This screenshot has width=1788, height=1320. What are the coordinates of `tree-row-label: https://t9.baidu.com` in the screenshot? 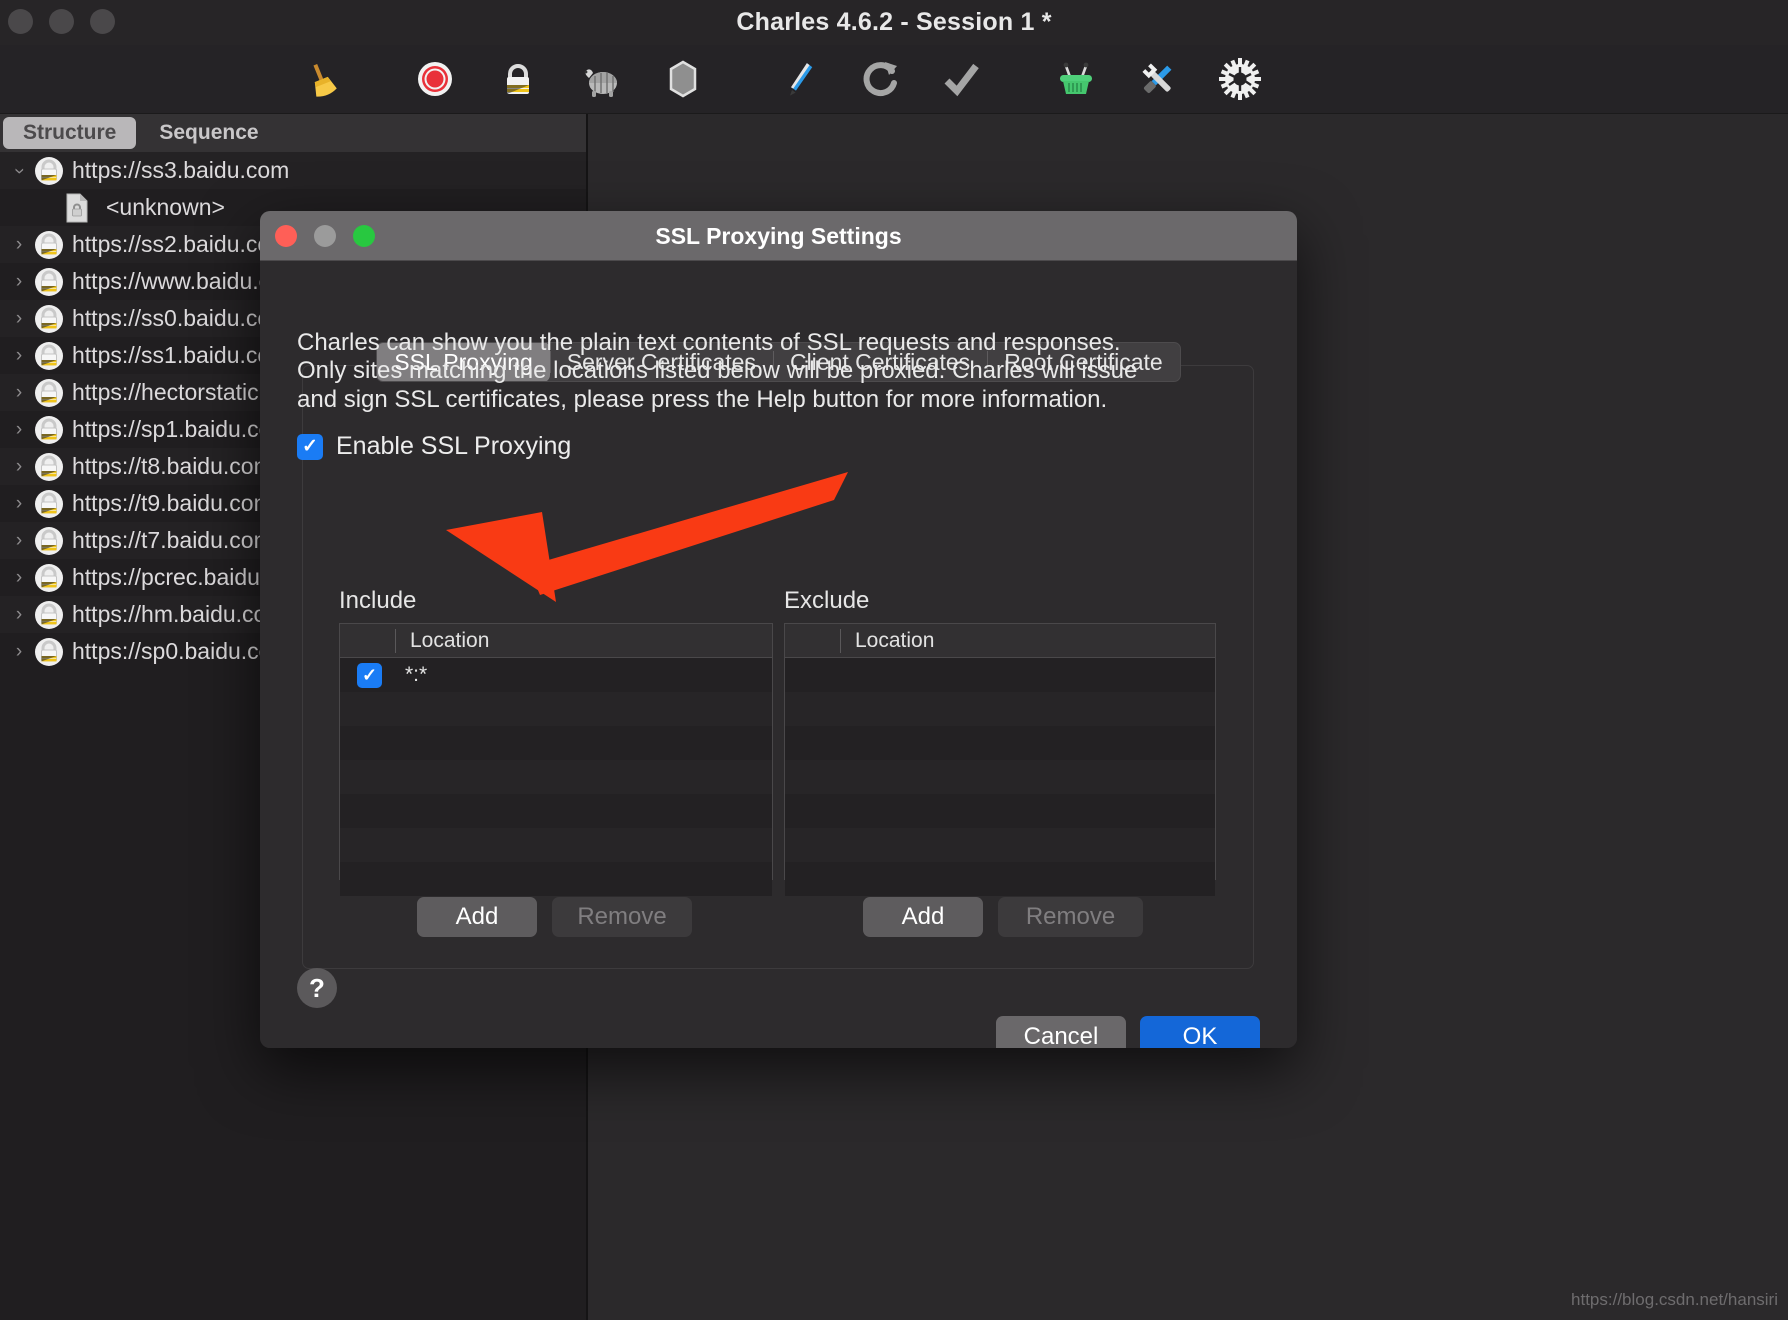 It's located at (172, 503).